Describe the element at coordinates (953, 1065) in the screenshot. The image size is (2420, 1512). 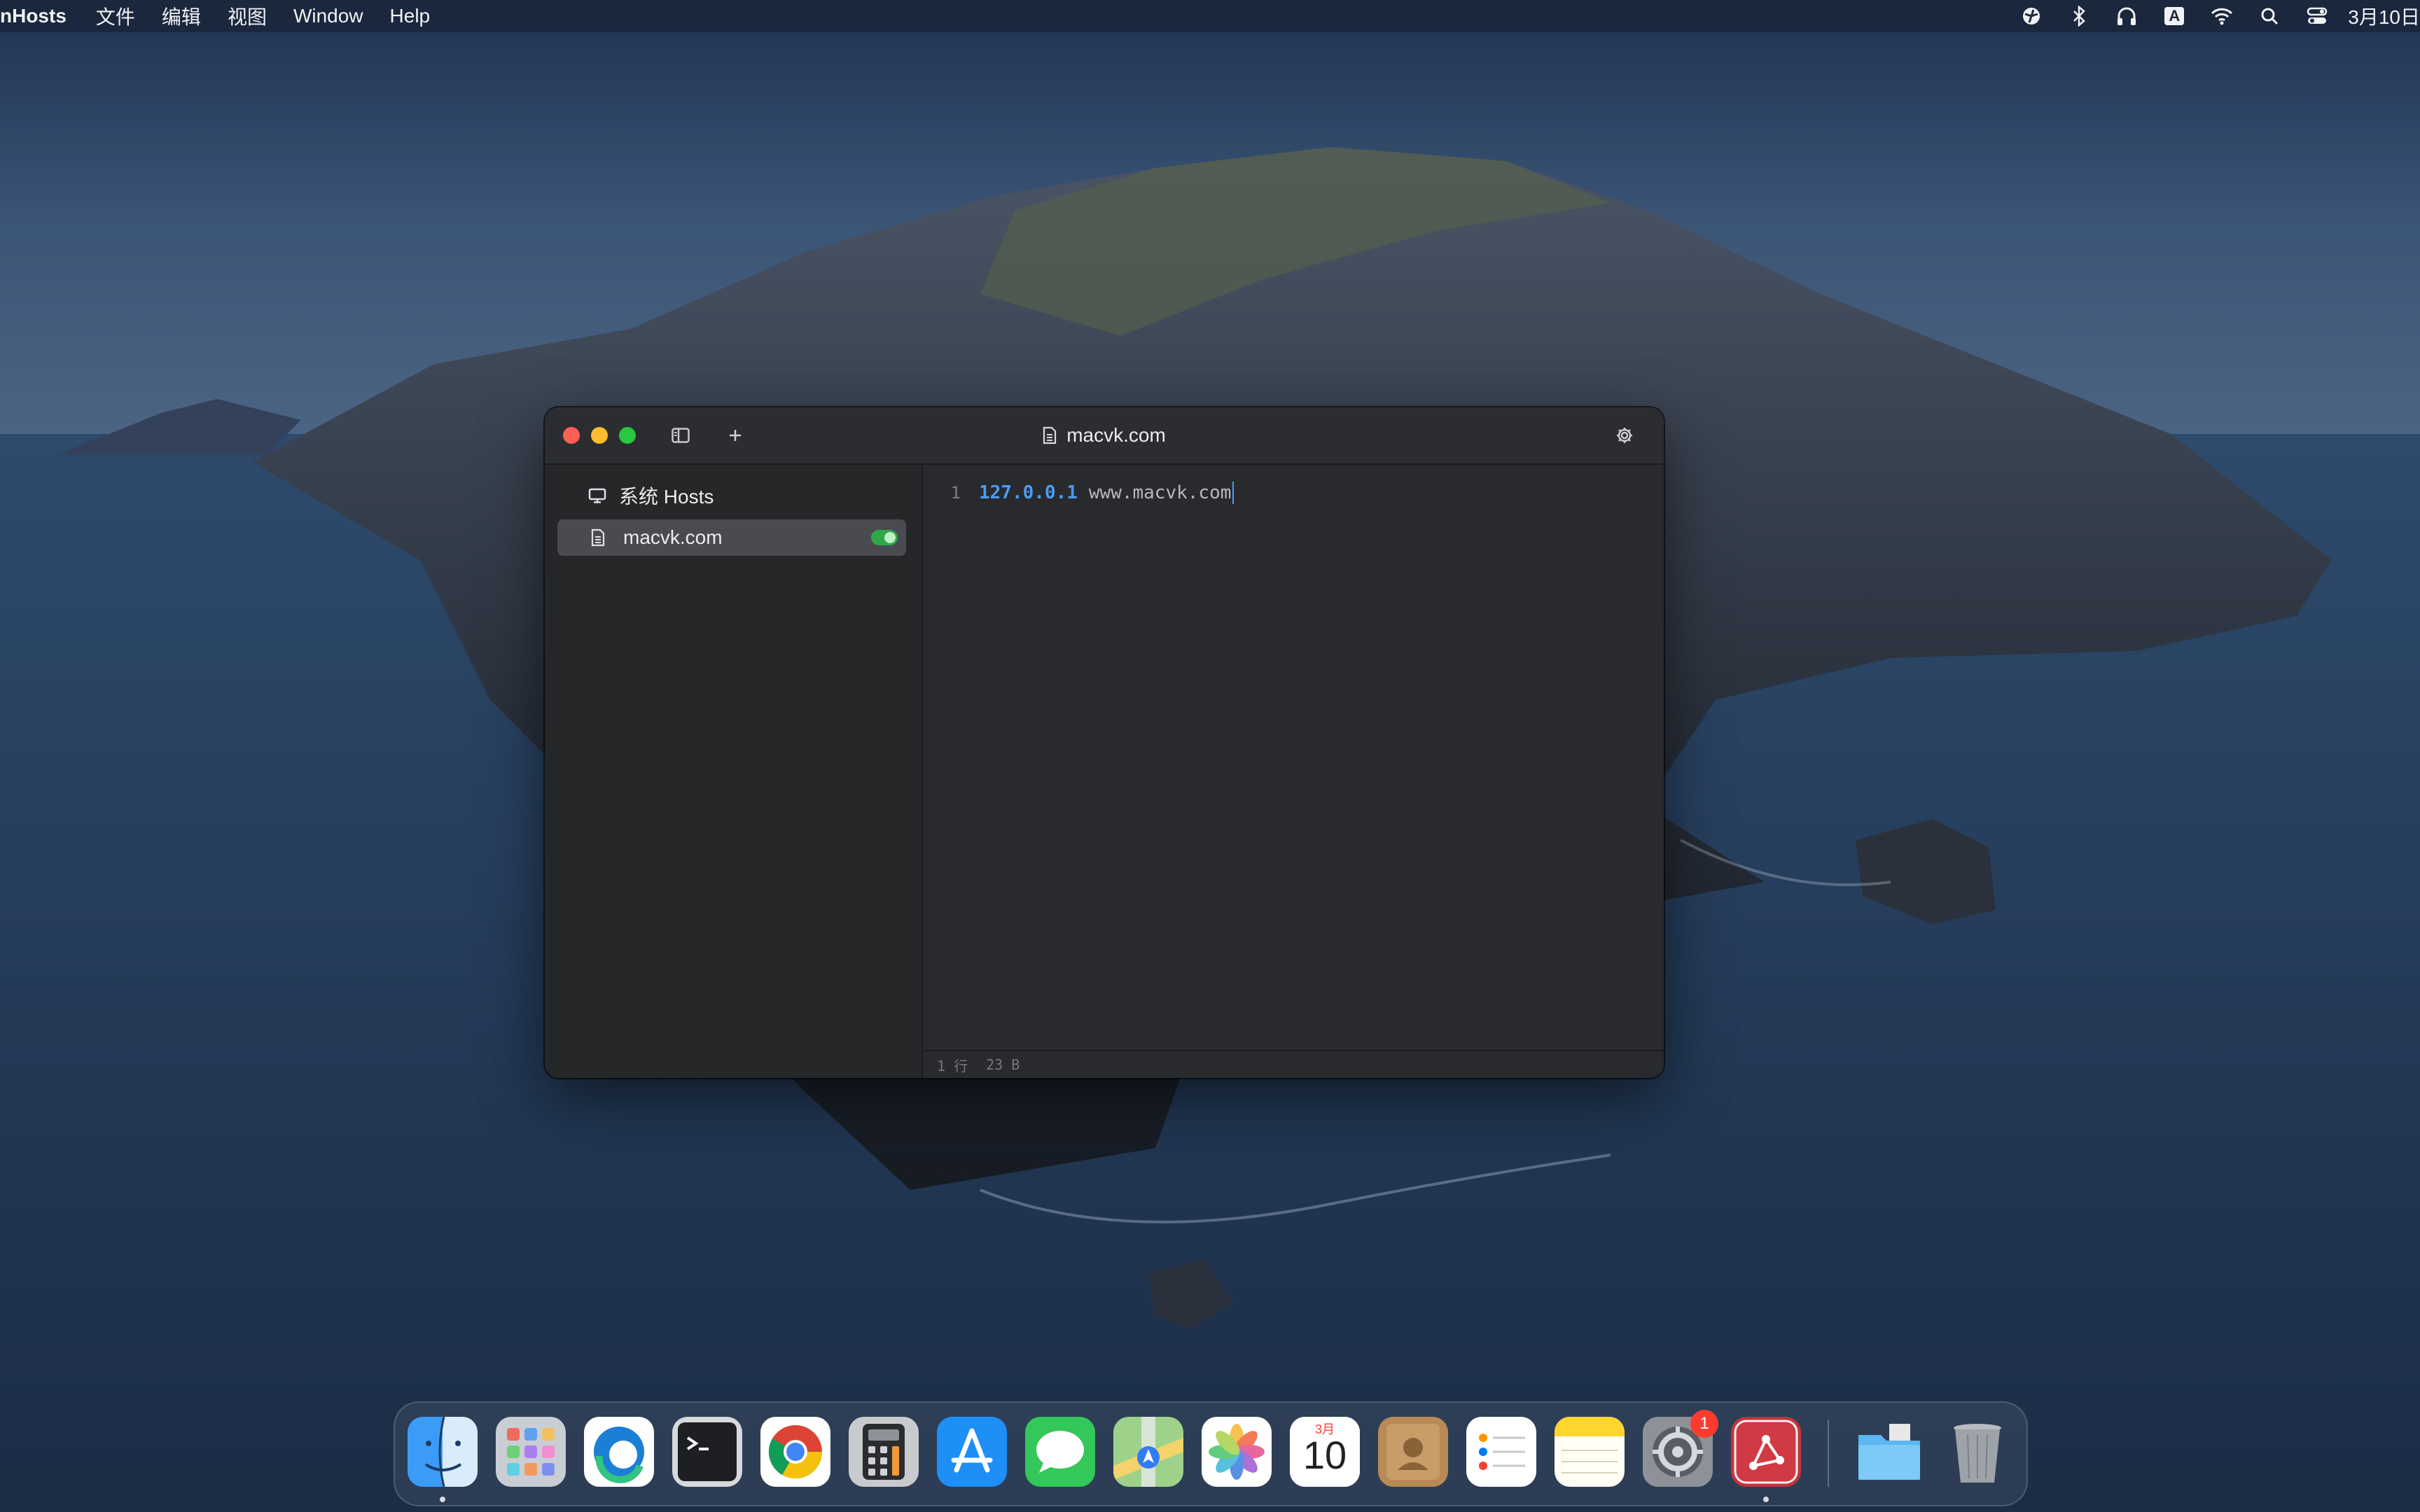
I see `line-count: 1 行` at that location.